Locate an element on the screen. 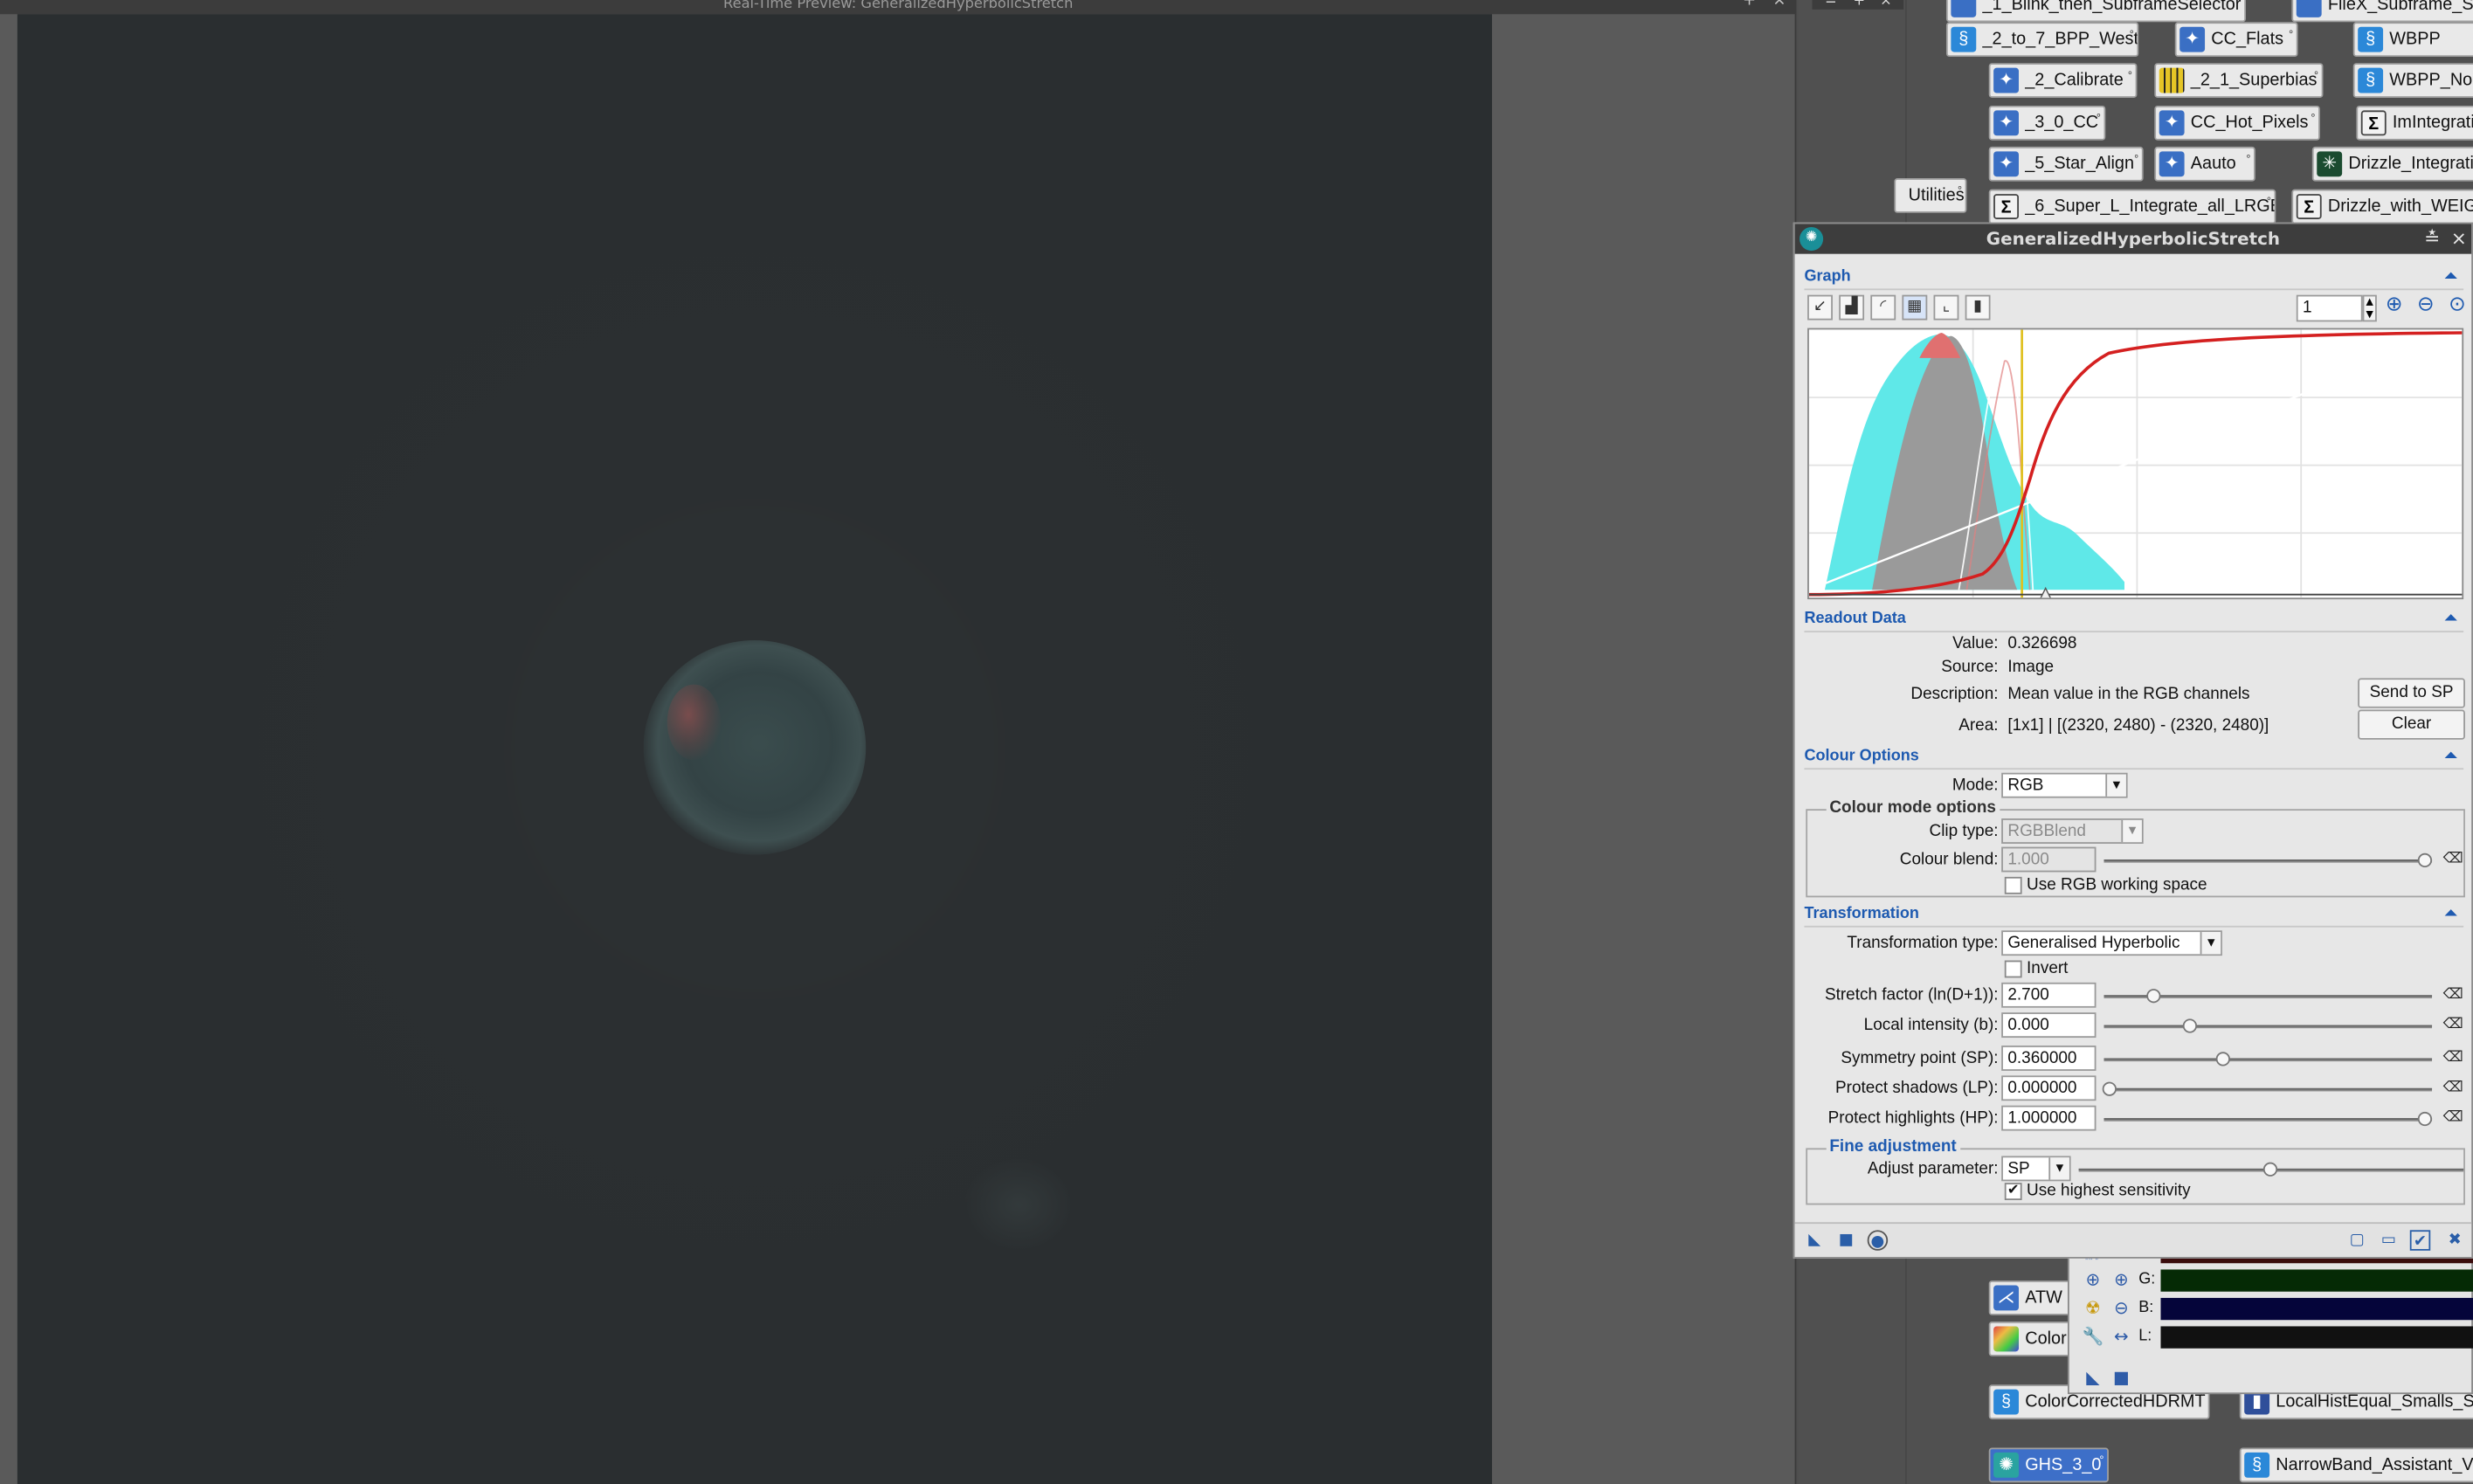 The width and height of the screenshot is (2473, 1484). stretch-factor-slider is located at coordinates (2268, 996).